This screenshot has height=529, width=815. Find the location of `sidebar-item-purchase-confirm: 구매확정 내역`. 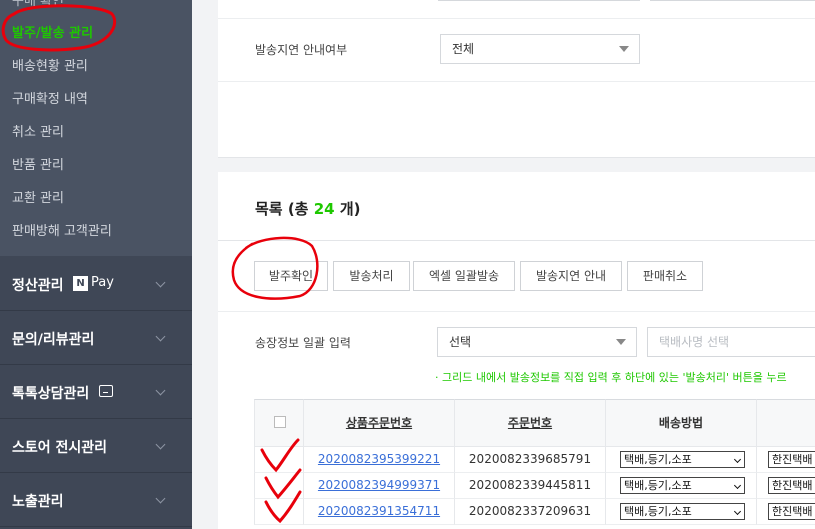

sidebar-item-purchase-confirm: 구매확정 내역 is located at coordinates (50, 97).